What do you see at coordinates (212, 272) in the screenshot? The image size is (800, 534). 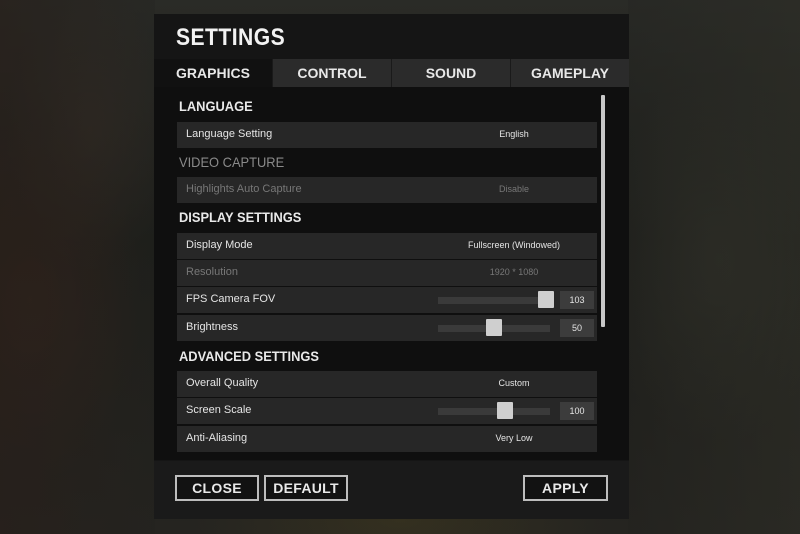 I see `row-label: Resolution` at bounding box center [212, 272].